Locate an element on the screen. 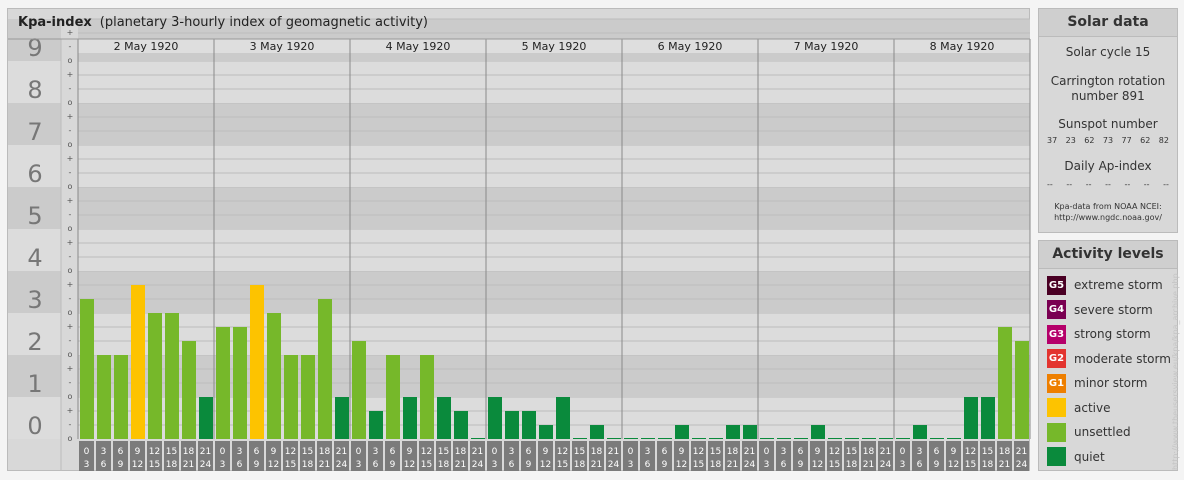 Image resolution: width=1184 pixels, height=480 pixels. hour-start-label: 15 is located at coordinates (171, 452).